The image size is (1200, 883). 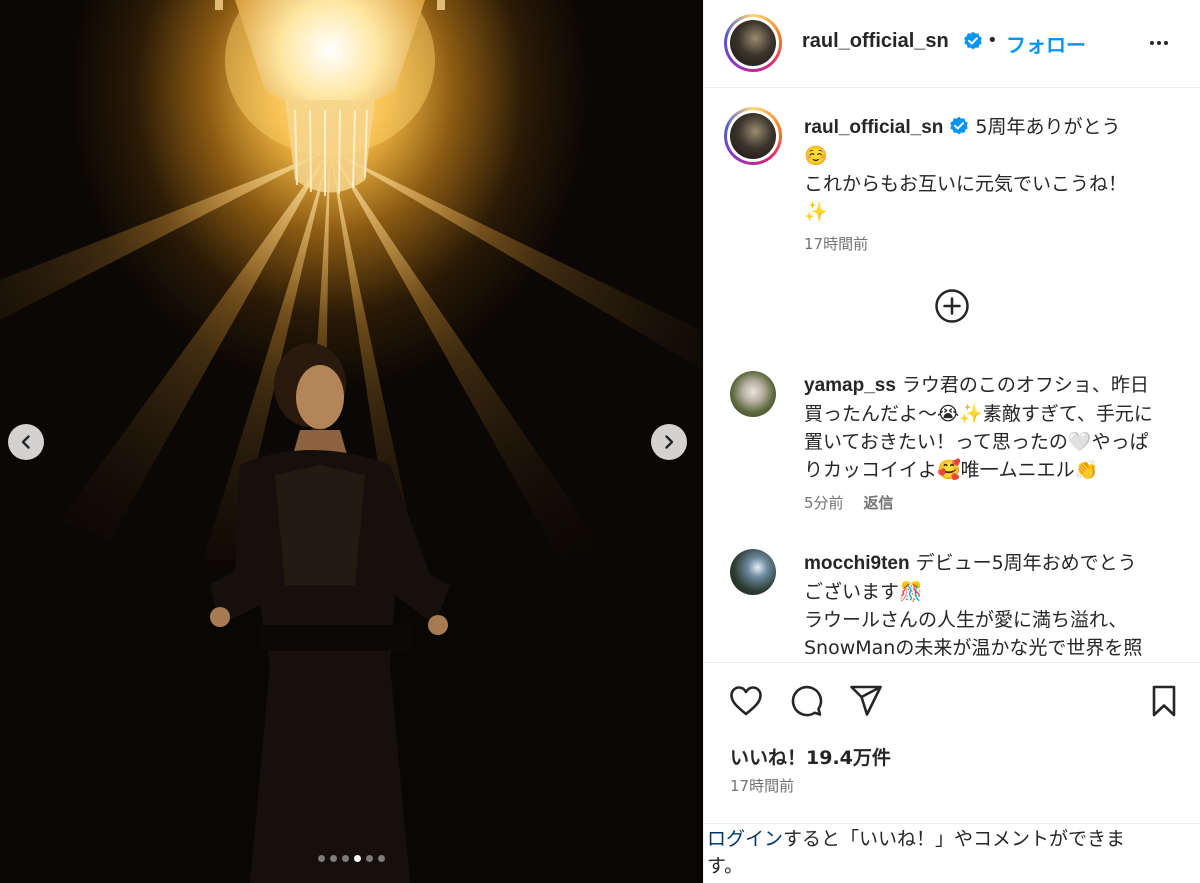 What do you see at coordinates (753, 43) in the screenshot?
I see `author-avatar` at bounding box center [753, 43].